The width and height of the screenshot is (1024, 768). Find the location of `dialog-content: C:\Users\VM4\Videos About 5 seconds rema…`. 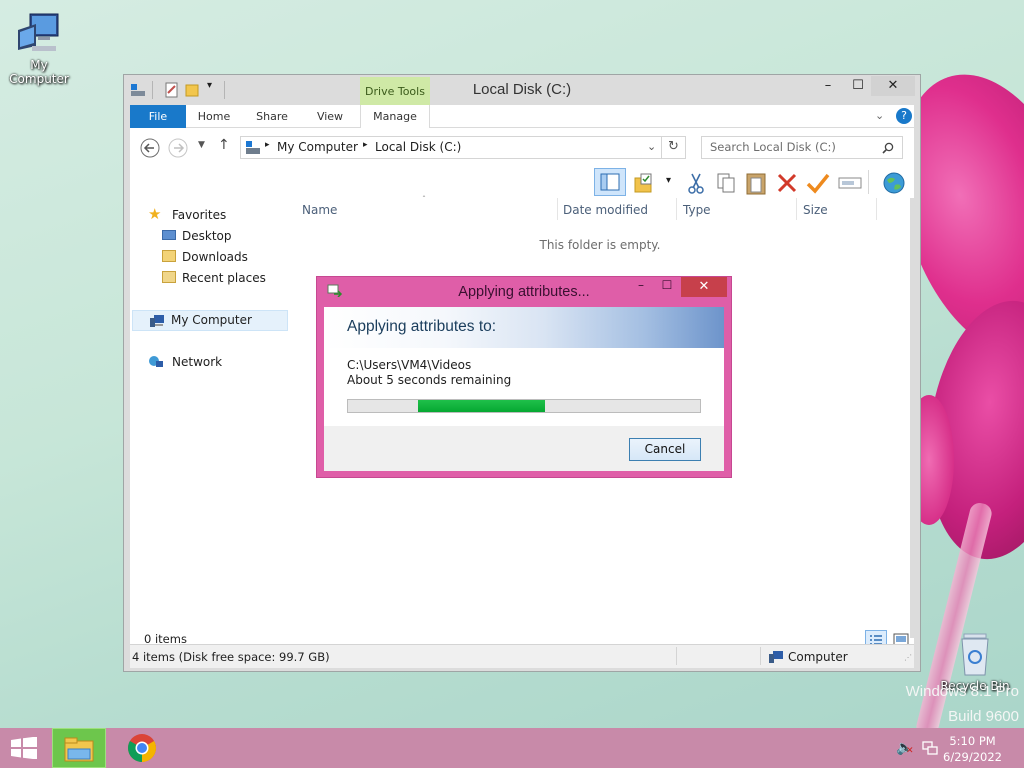

dialog-content: C:\Users\VM4\Videos About 5 seconds rema… is located at coordinates (524, 387).